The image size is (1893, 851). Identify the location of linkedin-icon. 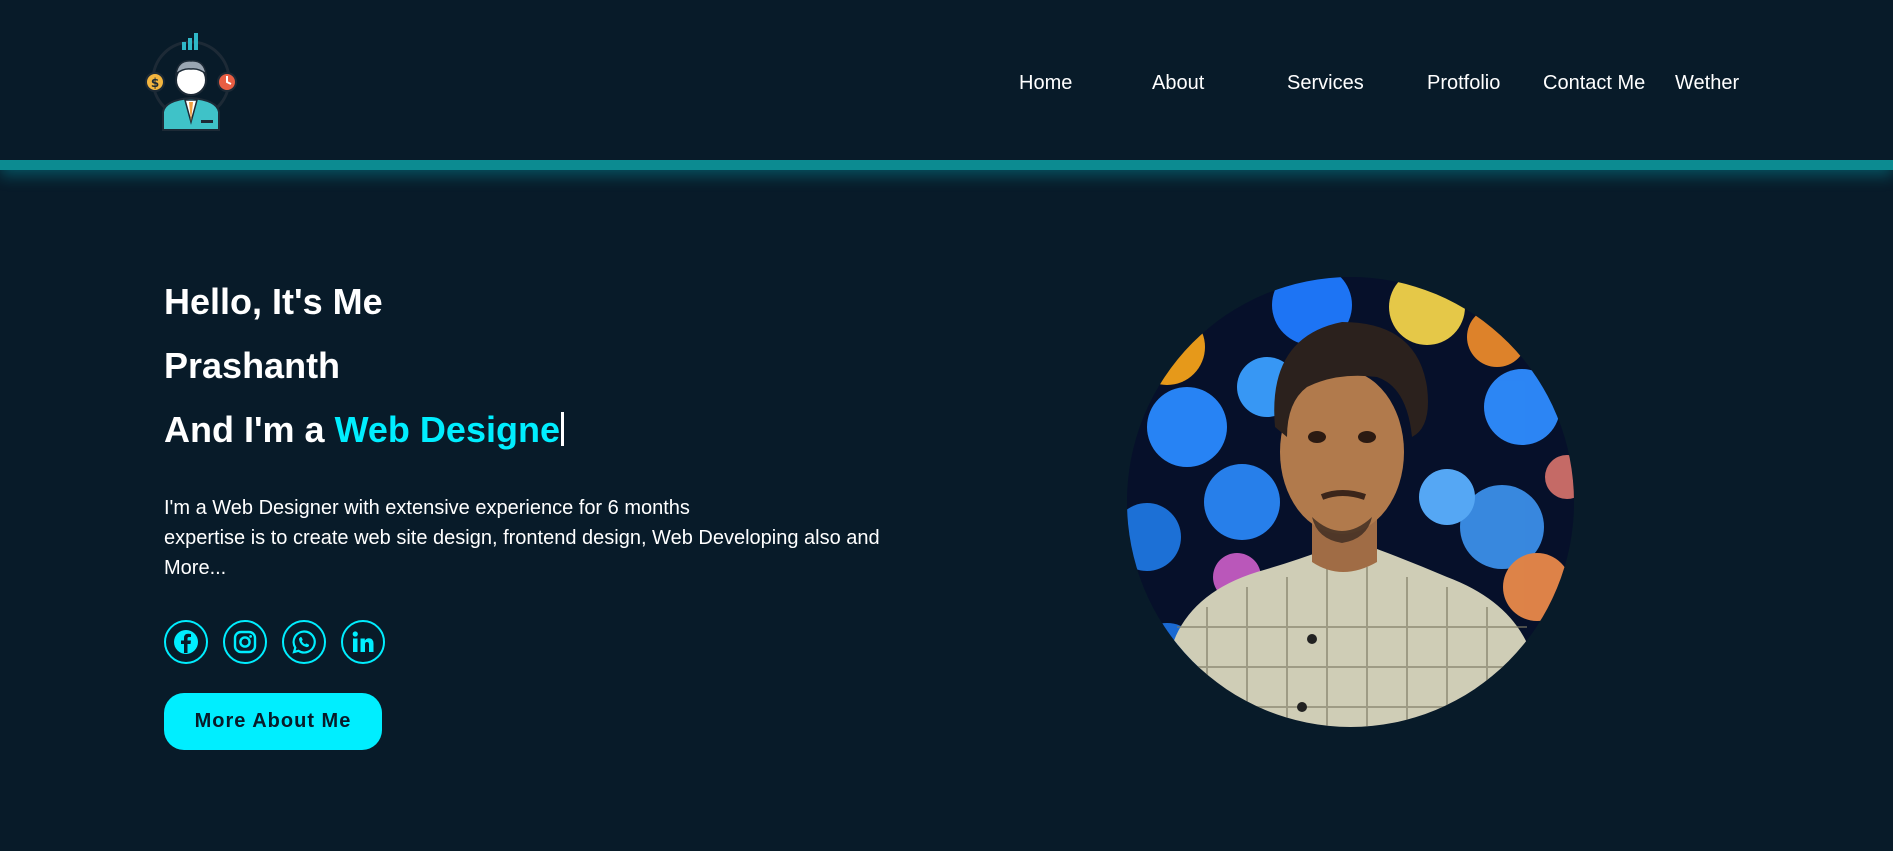
(363, 641).